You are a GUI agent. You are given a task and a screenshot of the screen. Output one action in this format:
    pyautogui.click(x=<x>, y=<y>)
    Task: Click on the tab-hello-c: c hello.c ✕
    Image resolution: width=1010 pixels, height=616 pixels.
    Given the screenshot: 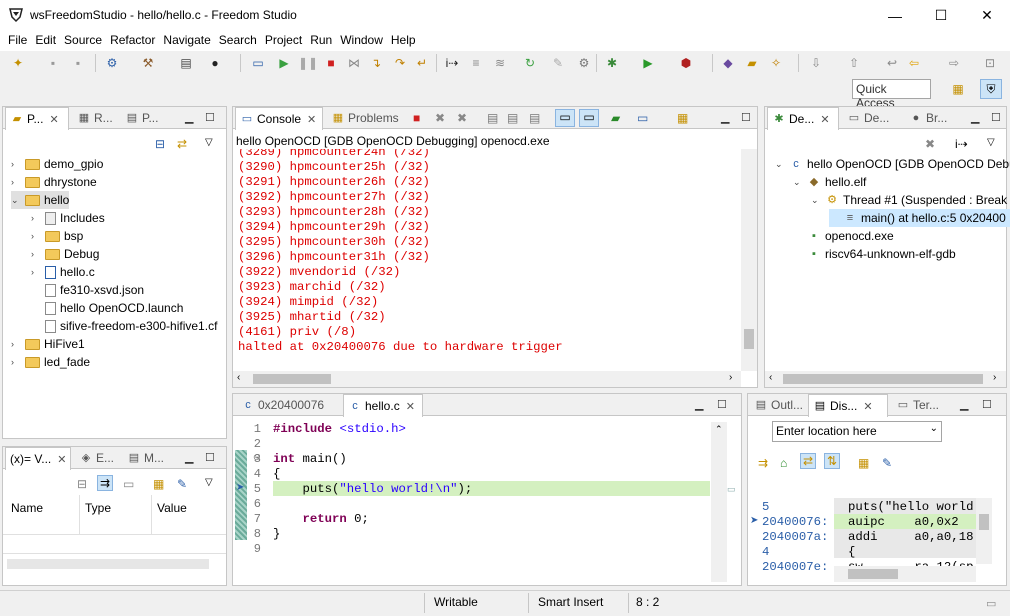 What is the action you would take?
    pyautogui.click(x=383, y=405)
    